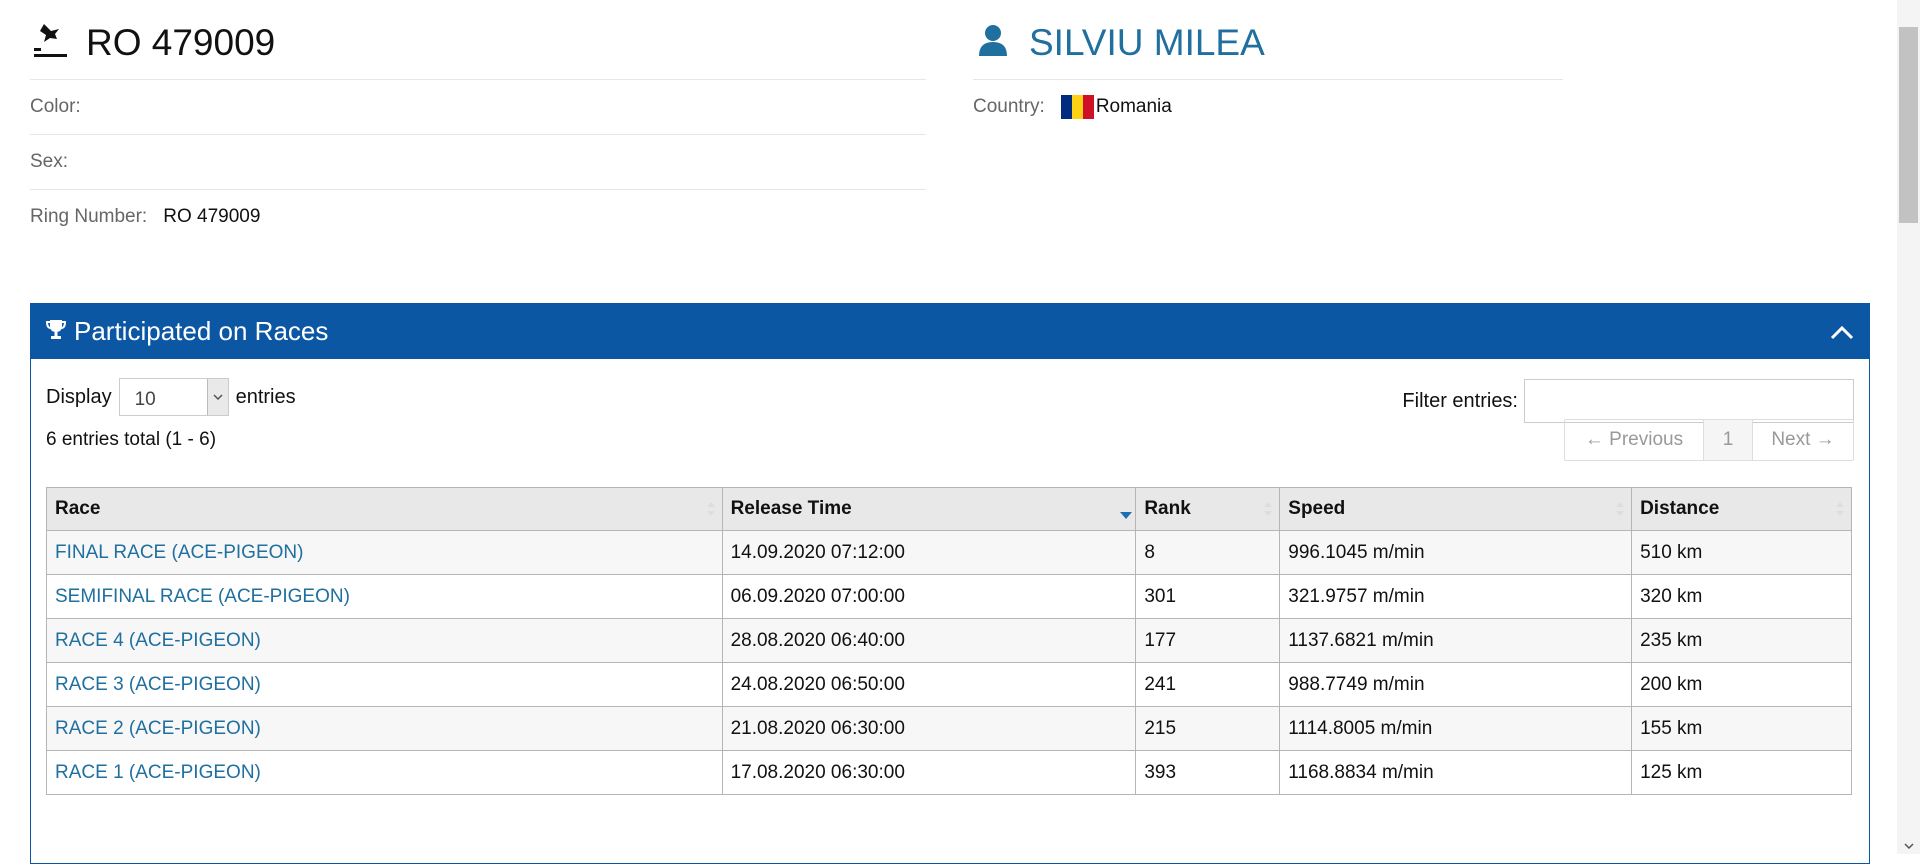 The width and height of the screenshot is (1920, 864). What do you see at coordinates (1009, 106) in the screenshot?
I see `country-label: Country:` at bounding box center [1009, 106].